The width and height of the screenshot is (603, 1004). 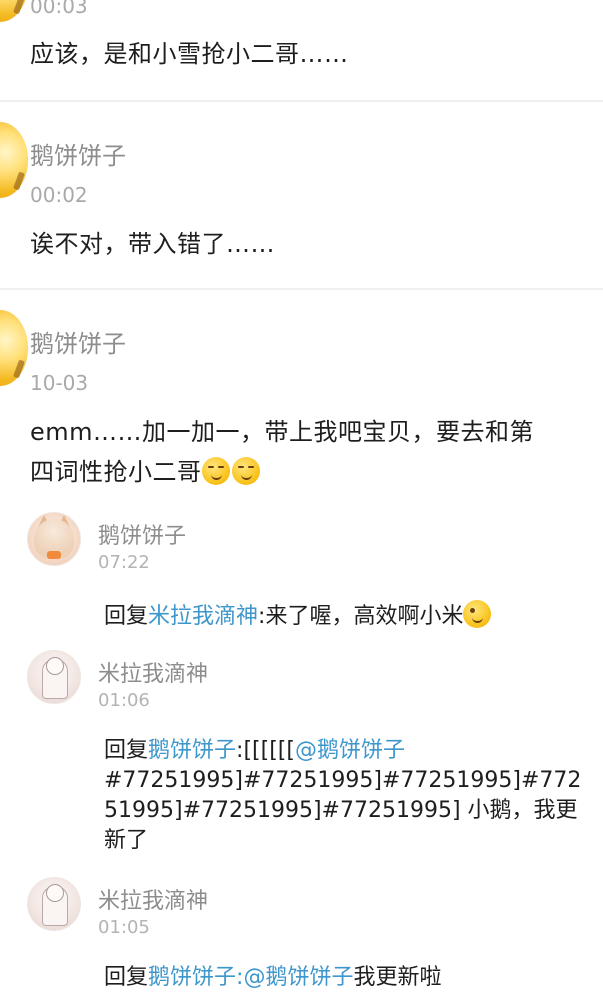 I want to click on reply-time: 01:06, so click(x=124, y=700).